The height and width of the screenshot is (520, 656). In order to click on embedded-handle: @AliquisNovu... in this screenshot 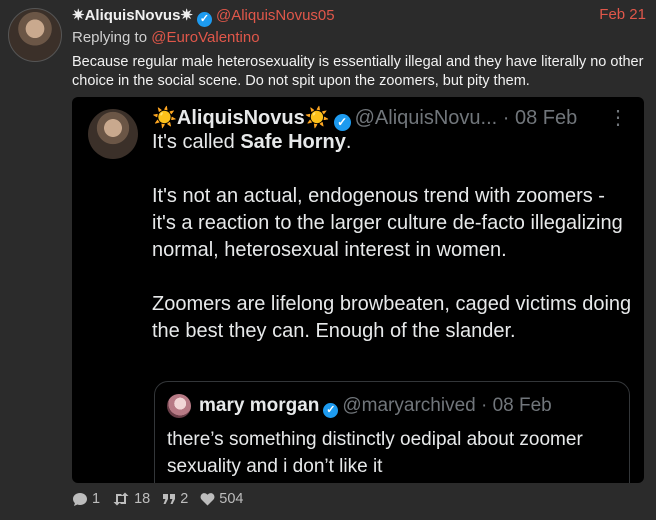, I will do `click(426, 118)`.